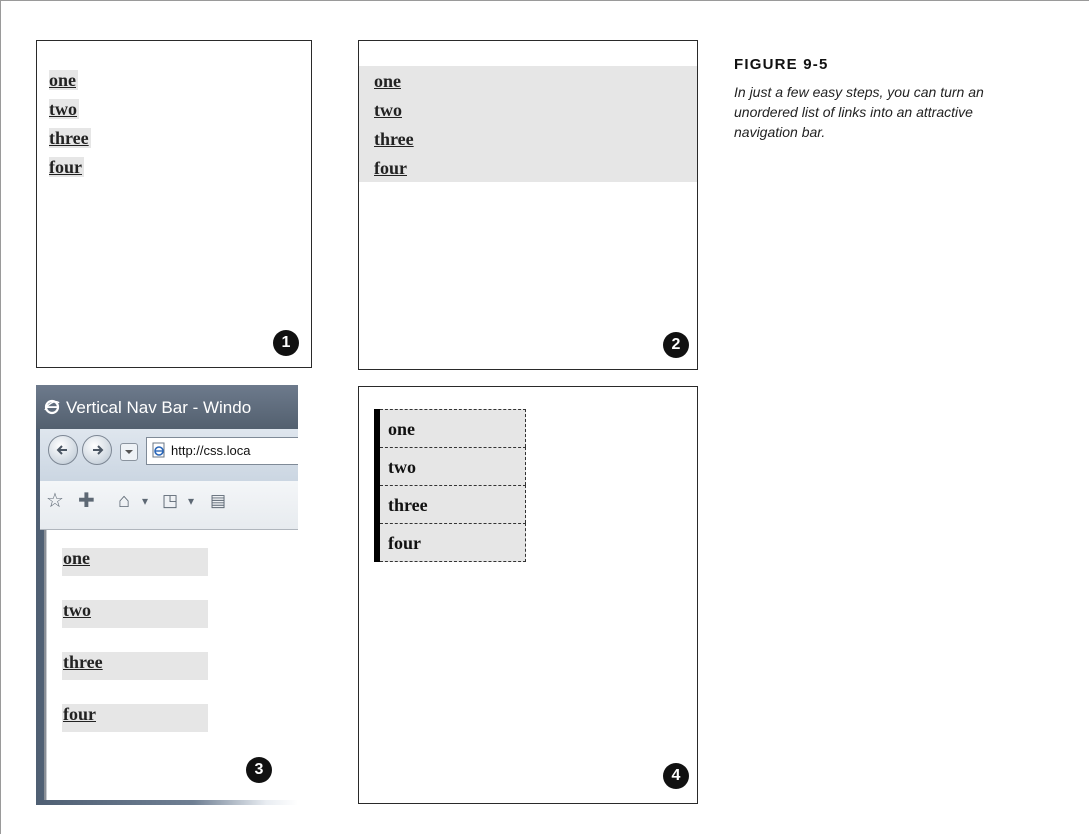  I want to click on address-bar: http://css.loca, so click(222, 451).